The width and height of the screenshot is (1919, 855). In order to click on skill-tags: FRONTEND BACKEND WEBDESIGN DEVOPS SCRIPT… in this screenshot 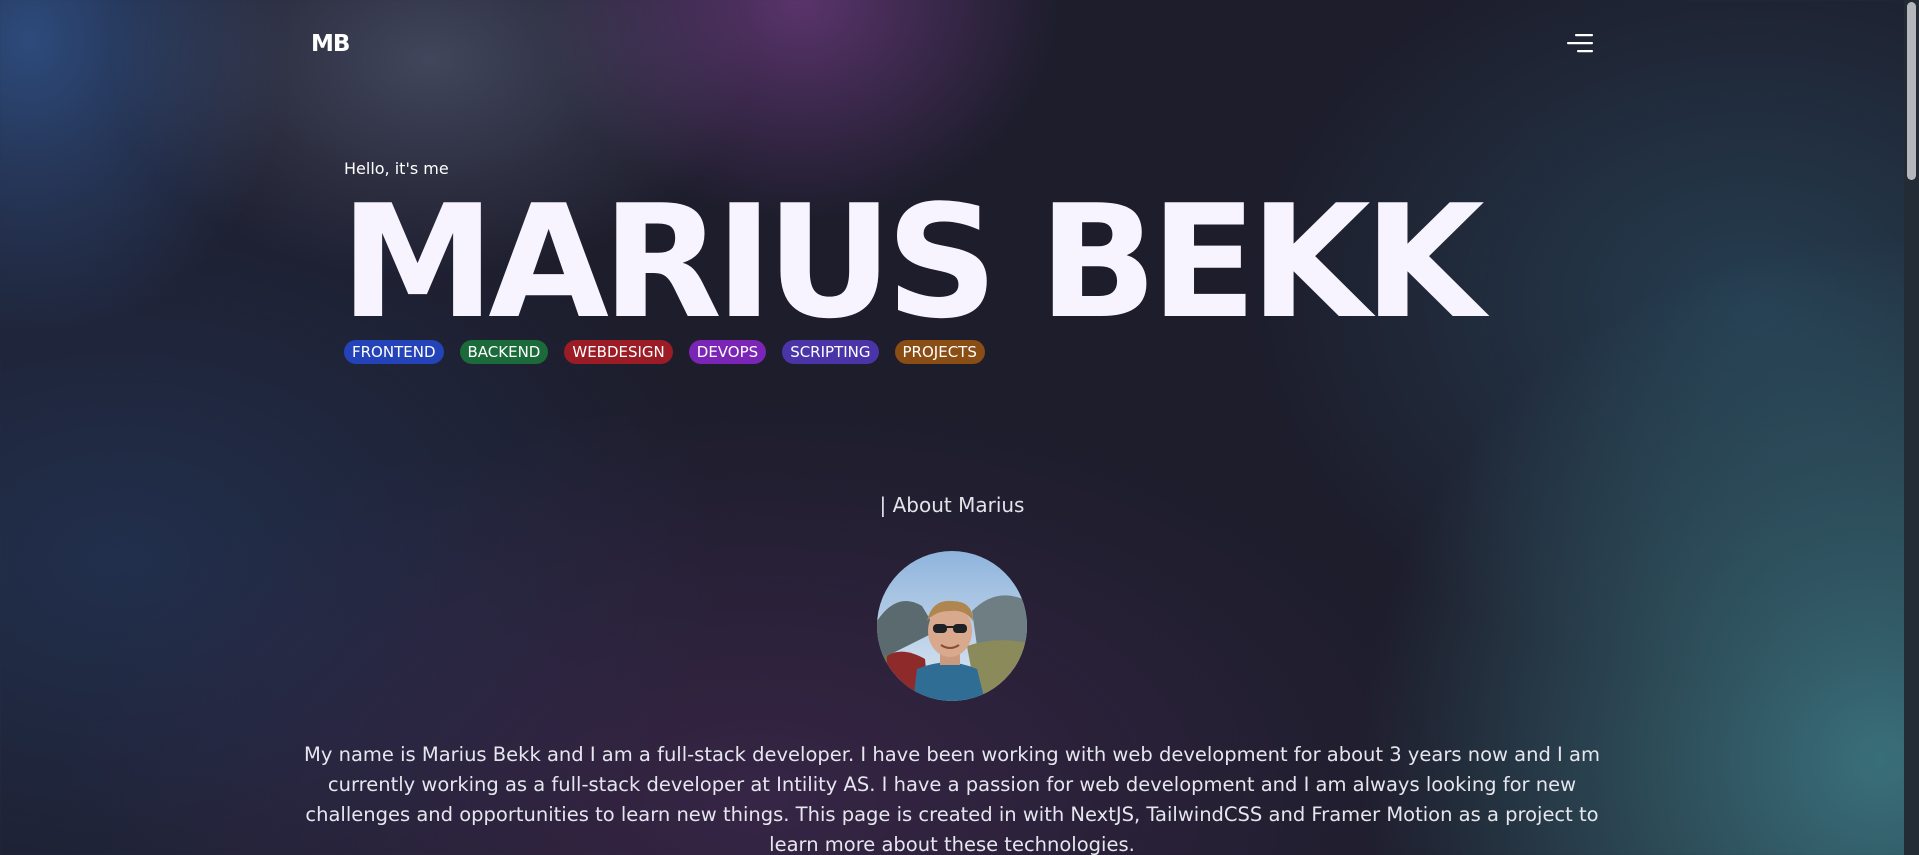, I will do `click(664, 352)`.